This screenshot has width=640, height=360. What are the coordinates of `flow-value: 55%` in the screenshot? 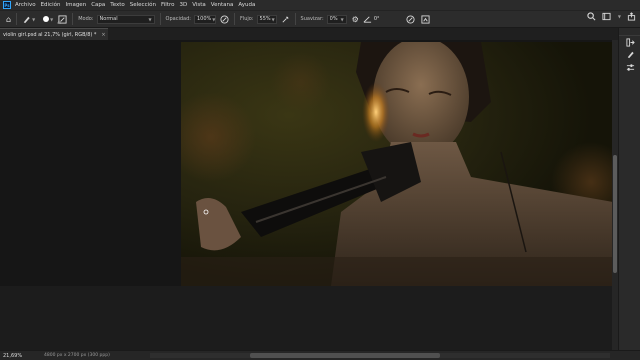 It's located at (265, 19).